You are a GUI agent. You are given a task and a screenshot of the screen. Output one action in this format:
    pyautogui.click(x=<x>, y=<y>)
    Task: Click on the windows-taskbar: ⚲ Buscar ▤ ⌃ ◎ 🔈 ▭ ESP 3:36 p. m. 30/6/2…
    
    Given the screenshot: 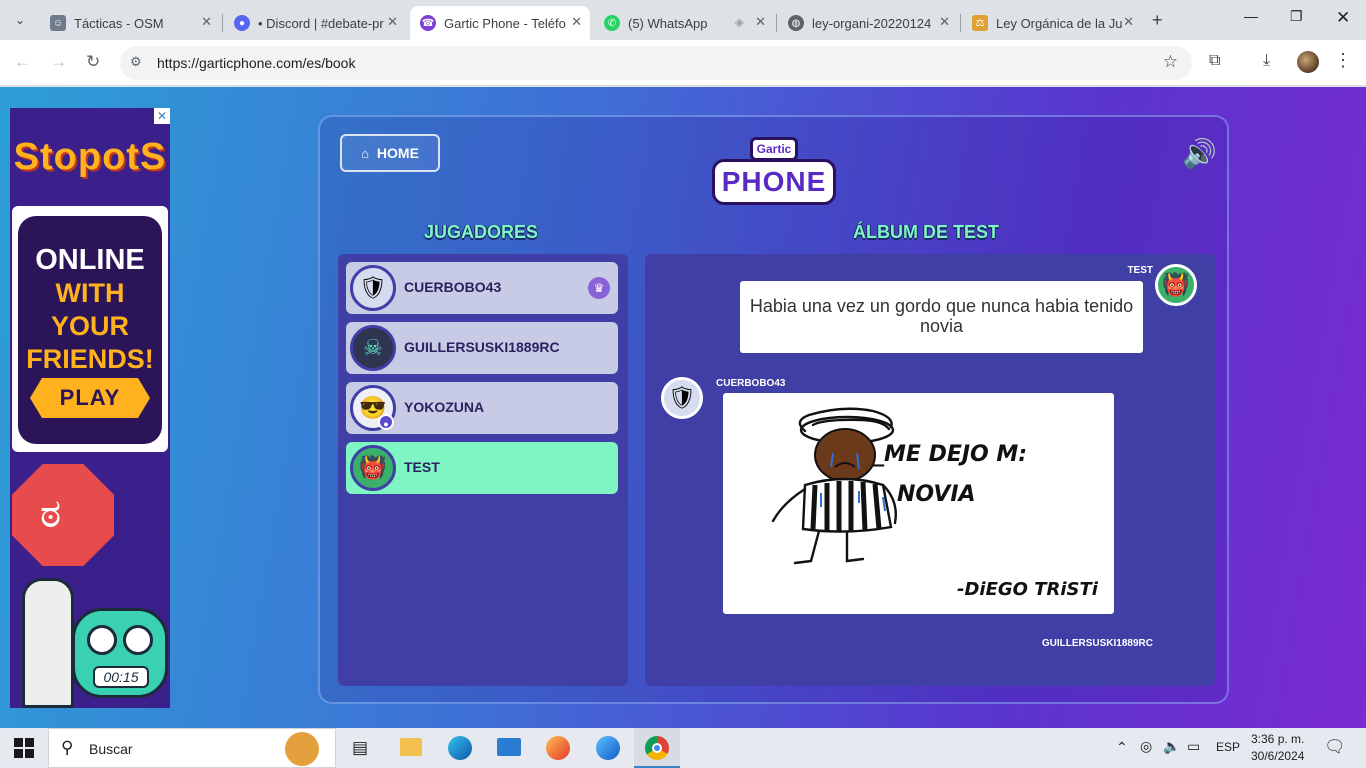 What is the action you would take?
    pyautogui.click(x=683, y=748)
    